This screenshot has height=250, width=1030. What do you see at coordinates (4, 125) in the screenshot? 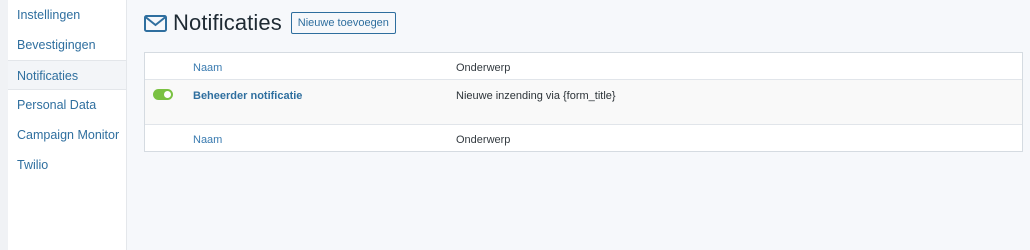
I see `left-edge-bar` at bounding box center [4, 125].